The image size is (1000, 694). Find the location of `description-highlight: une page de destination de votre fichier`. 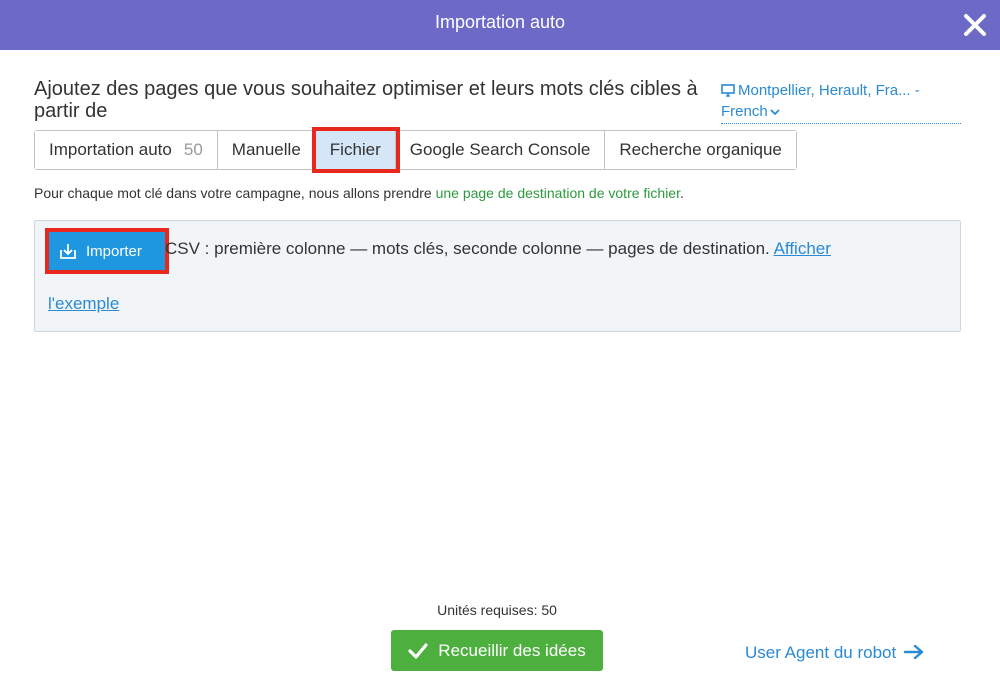

description-highlight: une page de destination de votre fichier is located at coordinates (557, 193).